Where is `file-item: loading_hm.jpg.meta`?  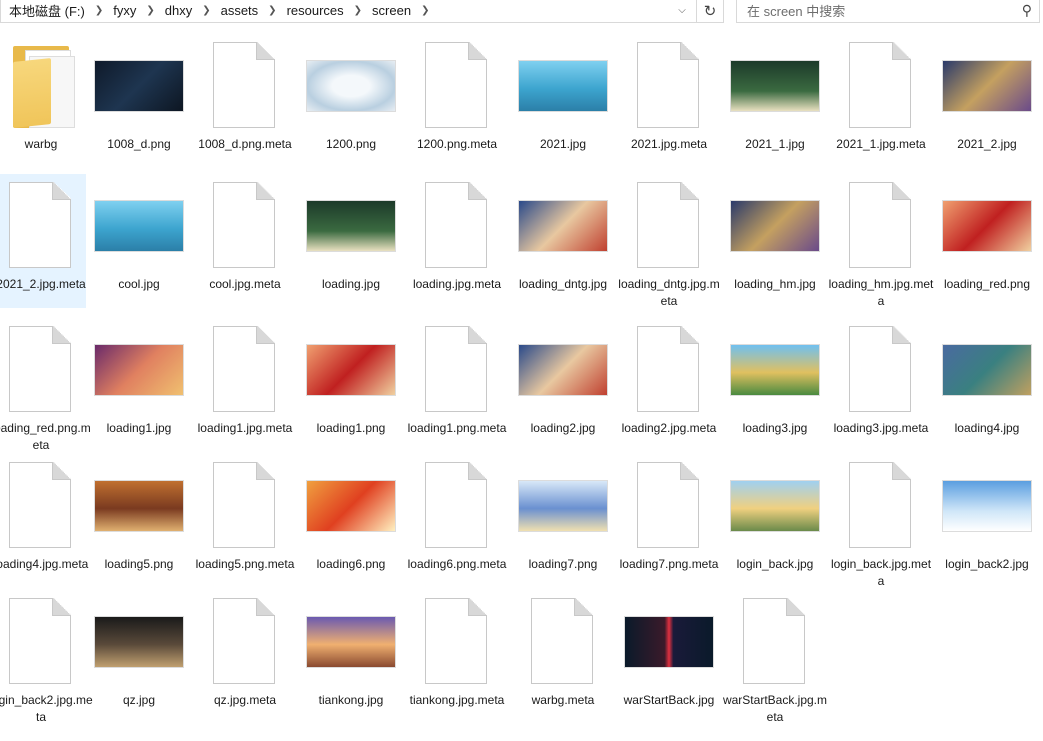 file-item: loading_hm.jpg.meta is located at coordinates (881, 241).